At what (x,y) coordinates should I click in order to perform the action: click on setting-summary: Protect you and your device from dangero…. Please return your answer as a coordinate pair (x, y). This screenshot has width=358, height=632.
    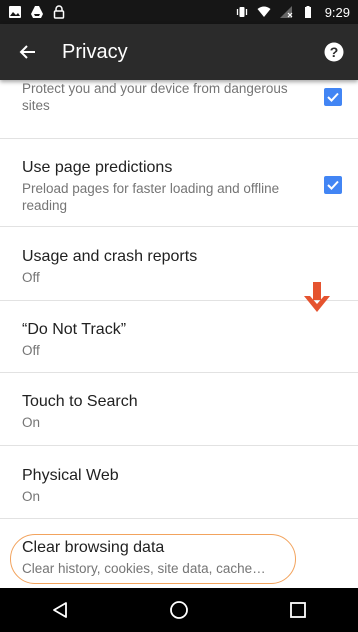
    Looking at the image, I should click on (155, 97).